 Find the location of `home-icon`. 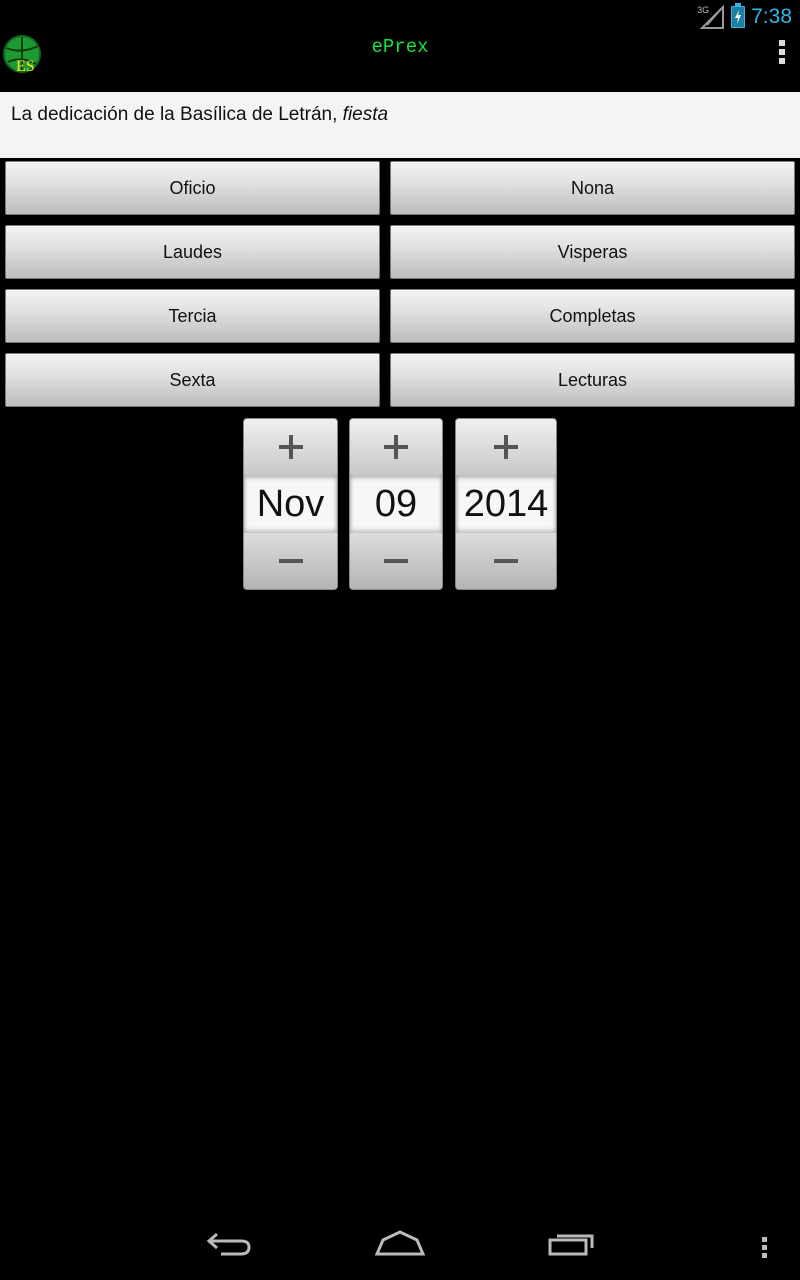

home-icon is located at coordinates (400, 1245).